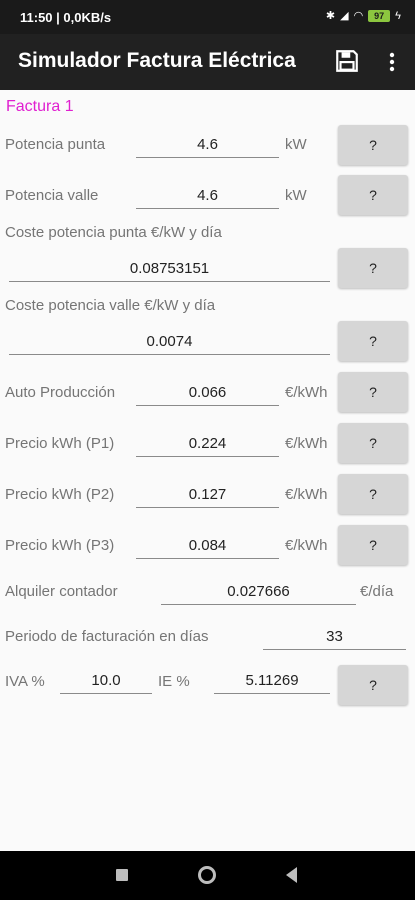 Image resolution: width=415 pixels, height=900 pixels. Describe the element at coordinates (373, 443) in the screenshot. I see `precio-p1-help-button: ?` at that location.